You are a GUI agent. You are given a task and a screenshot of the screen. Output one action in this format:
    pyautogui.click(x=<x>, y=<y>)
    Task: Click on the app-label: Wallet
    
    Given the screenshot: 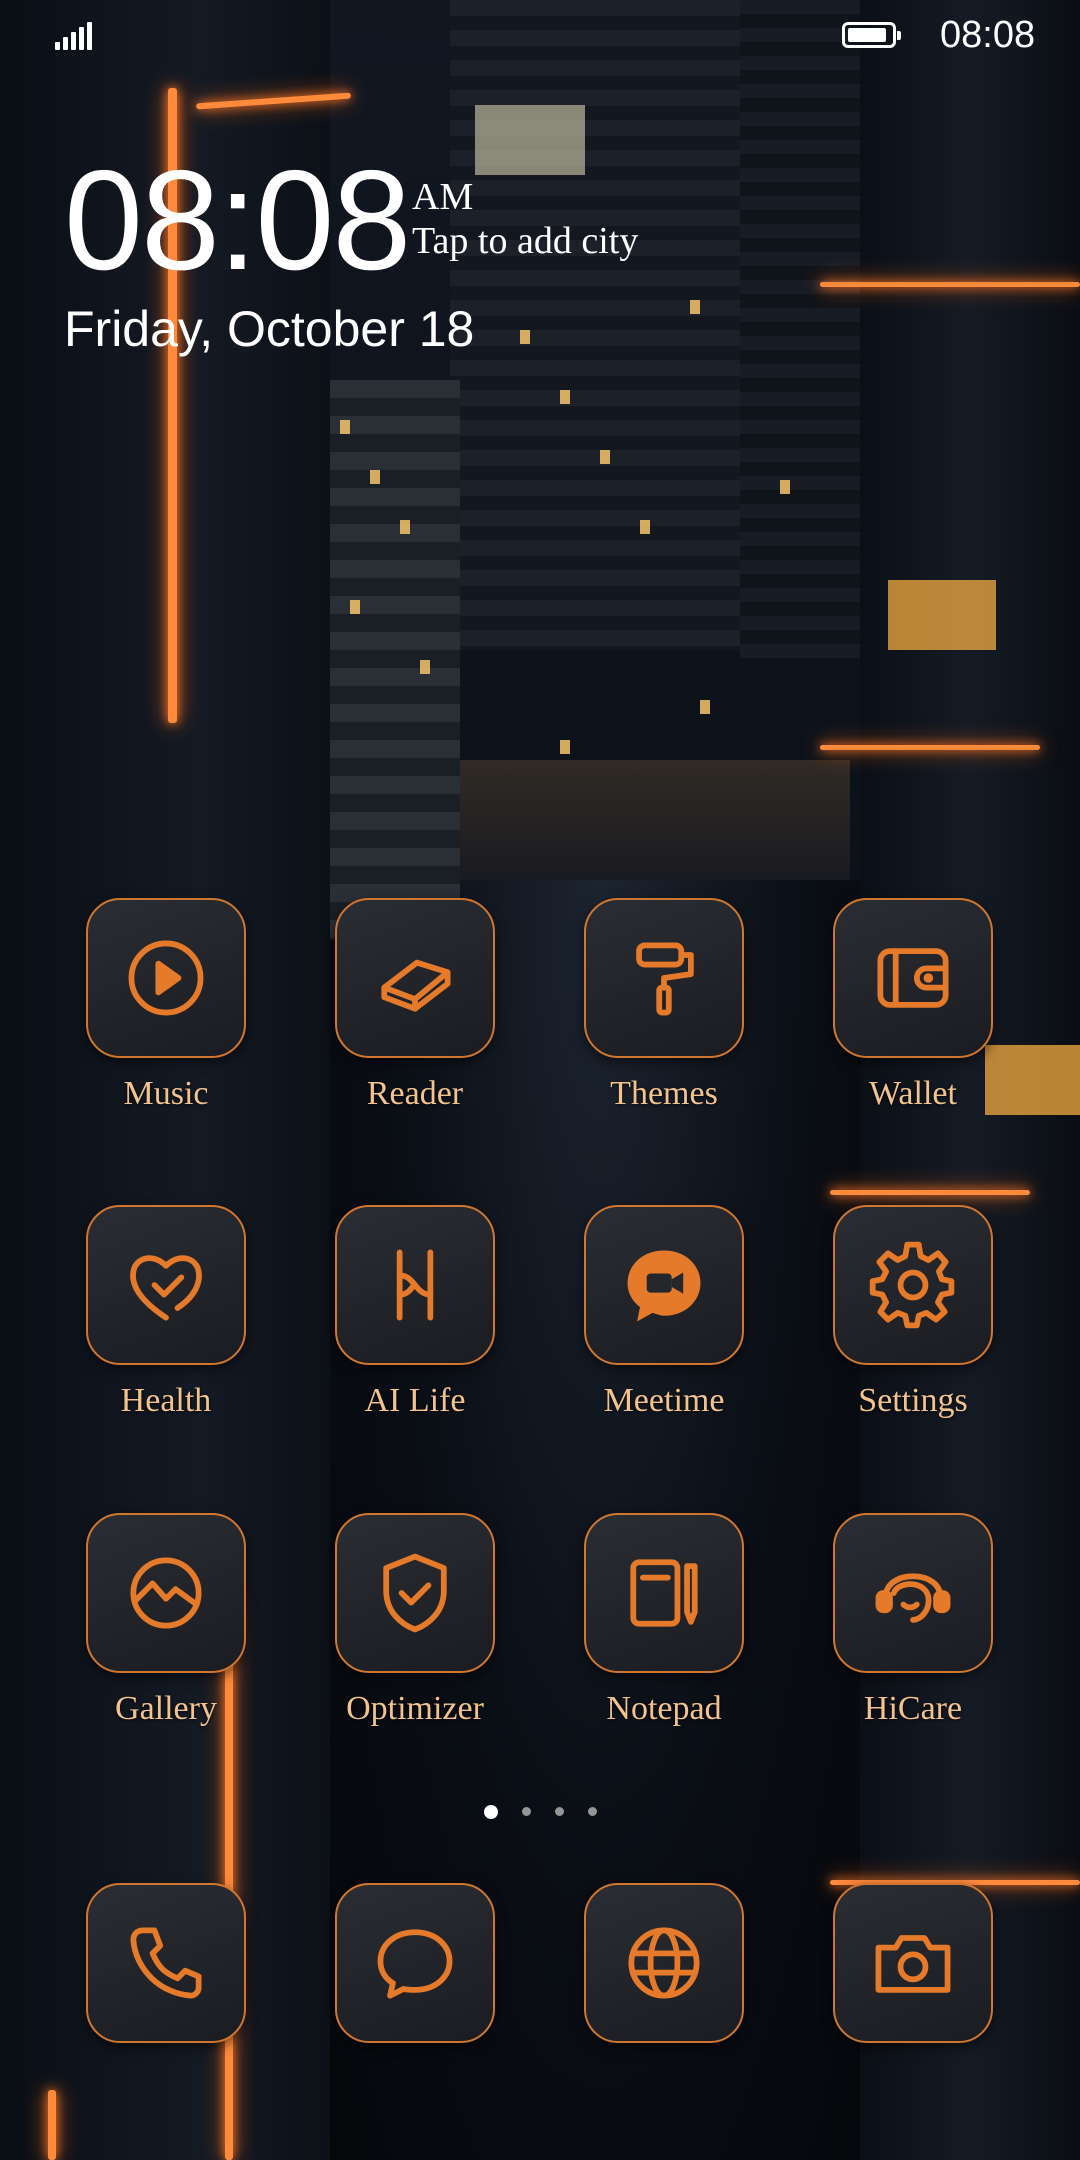 What is the action you would take?
    pyautogui.click(x=913, y=1093)
    